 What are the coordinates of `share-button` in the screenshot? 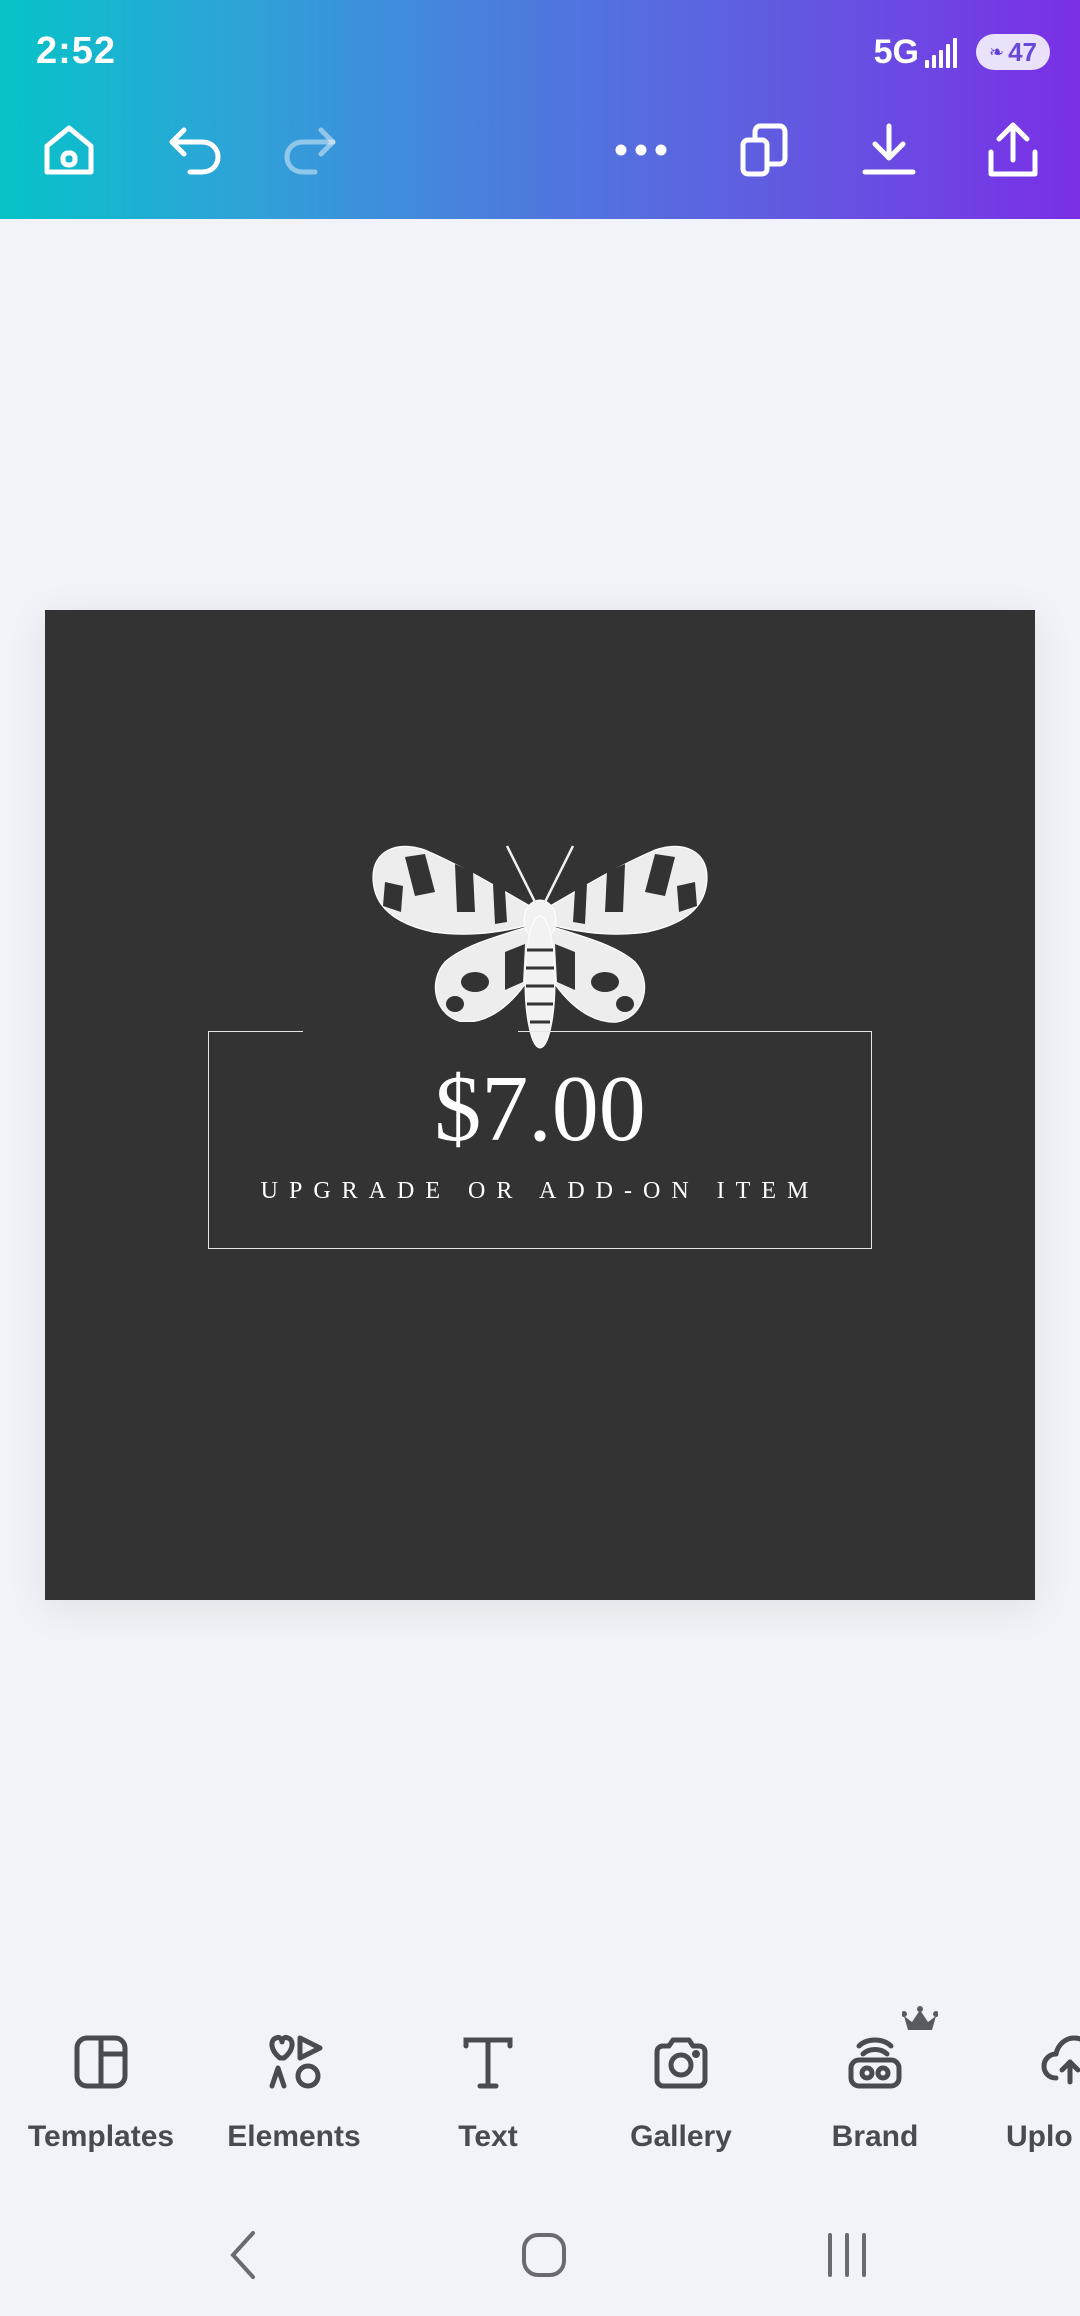 It's located at (1013, 150).